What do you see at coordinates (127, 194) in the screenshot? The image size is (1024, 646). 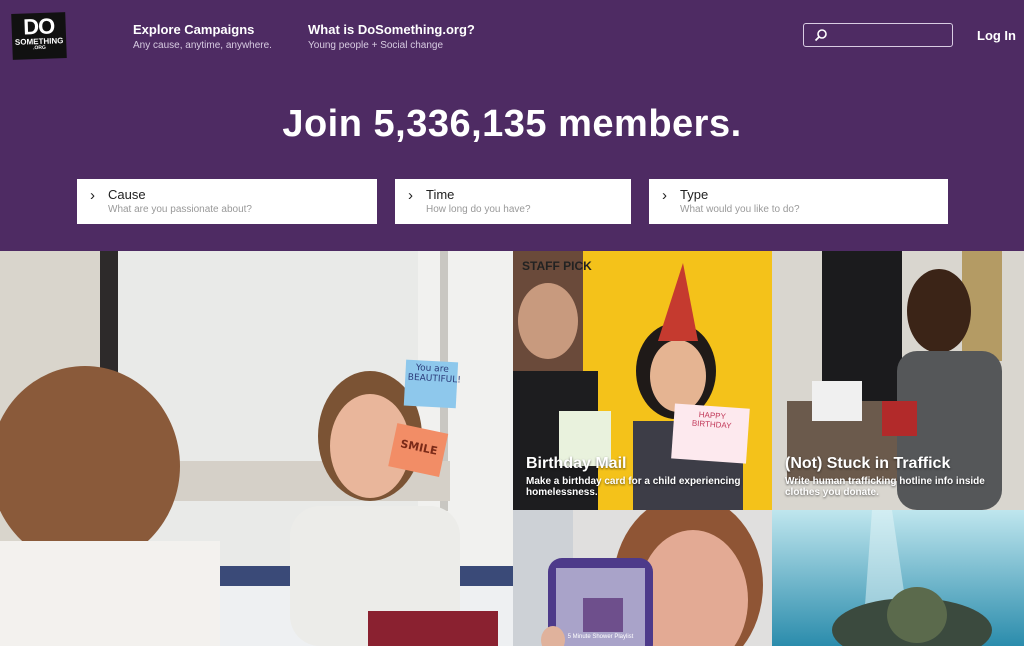 I see `filter-label: Cause` at bounding box center [127, 194].